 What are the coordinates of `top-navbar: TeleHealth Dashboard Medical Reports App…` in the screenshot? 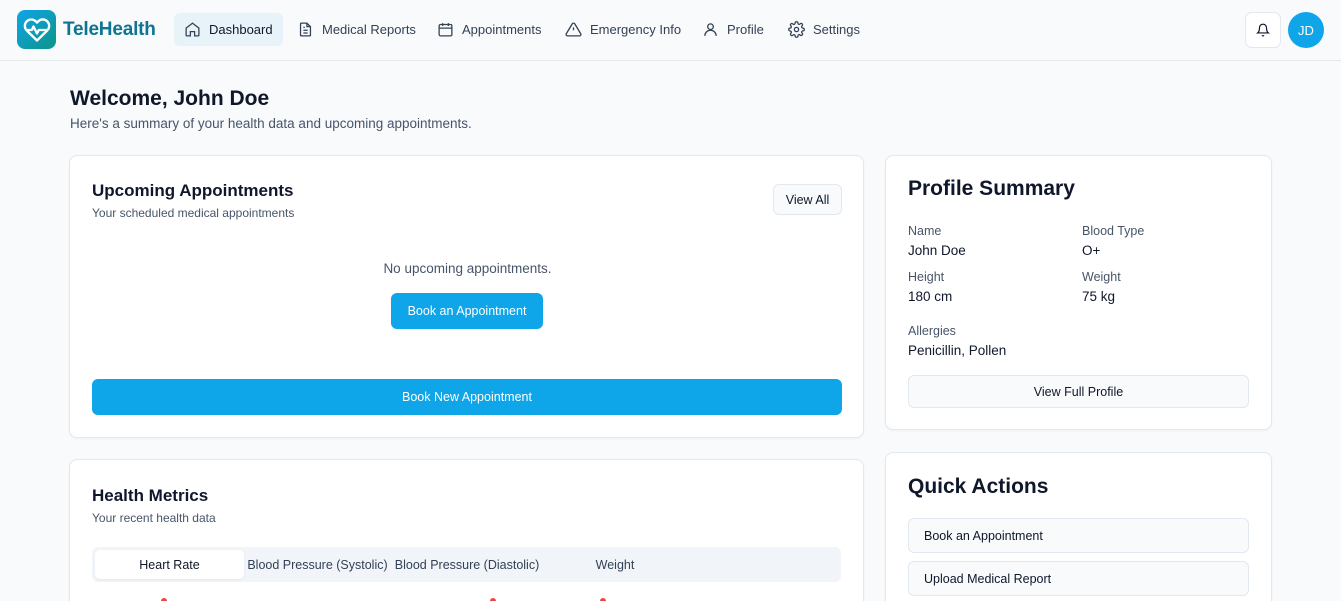 It's located at (670, 30).